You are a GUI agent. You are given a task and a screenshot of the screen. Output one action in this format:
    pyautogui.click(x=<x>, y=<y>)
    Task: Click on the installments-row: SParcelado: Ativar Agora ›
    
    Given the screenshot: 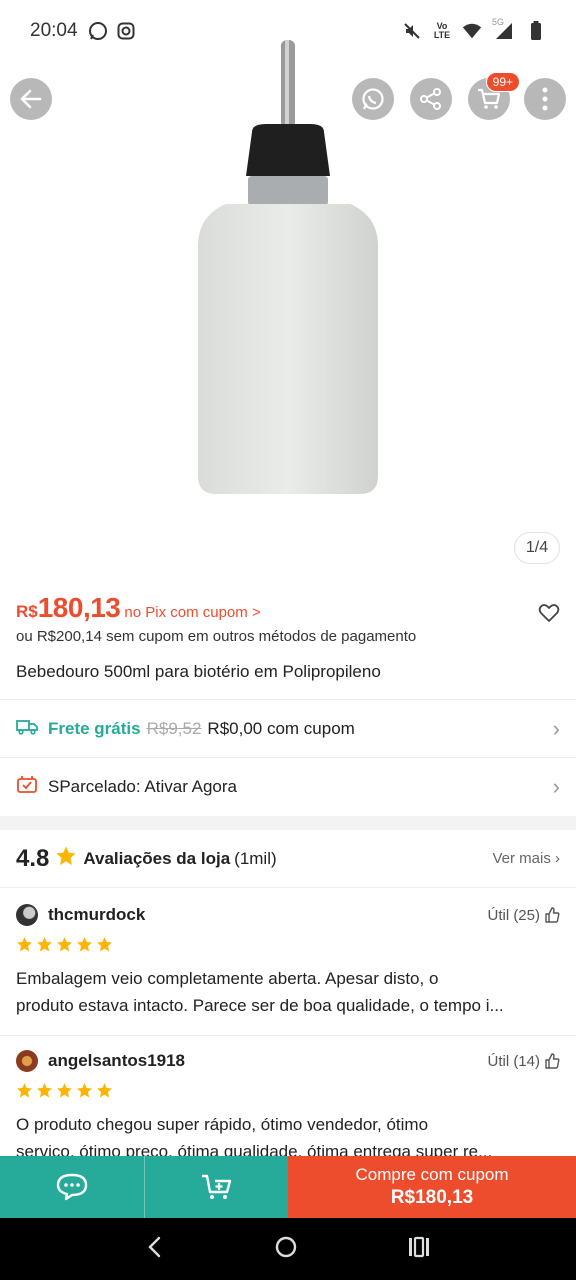 What is the action you would take?
    pyautogui.click(x=288, y=786)
    